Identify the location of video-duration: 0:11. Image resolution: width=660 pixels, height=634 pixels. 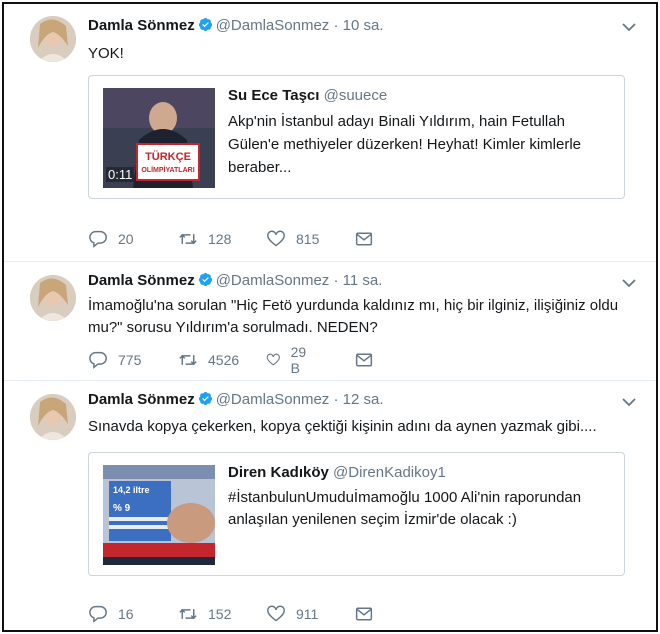
(120, 174).